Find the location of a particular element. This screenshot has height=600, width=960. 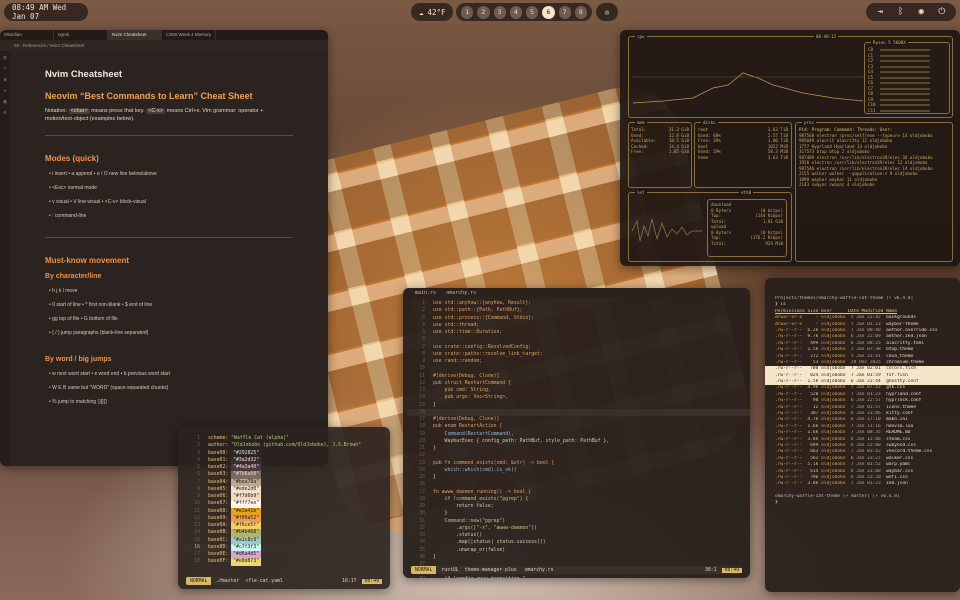

screen-record-button: ✇ is located at coordinates (607, 12).